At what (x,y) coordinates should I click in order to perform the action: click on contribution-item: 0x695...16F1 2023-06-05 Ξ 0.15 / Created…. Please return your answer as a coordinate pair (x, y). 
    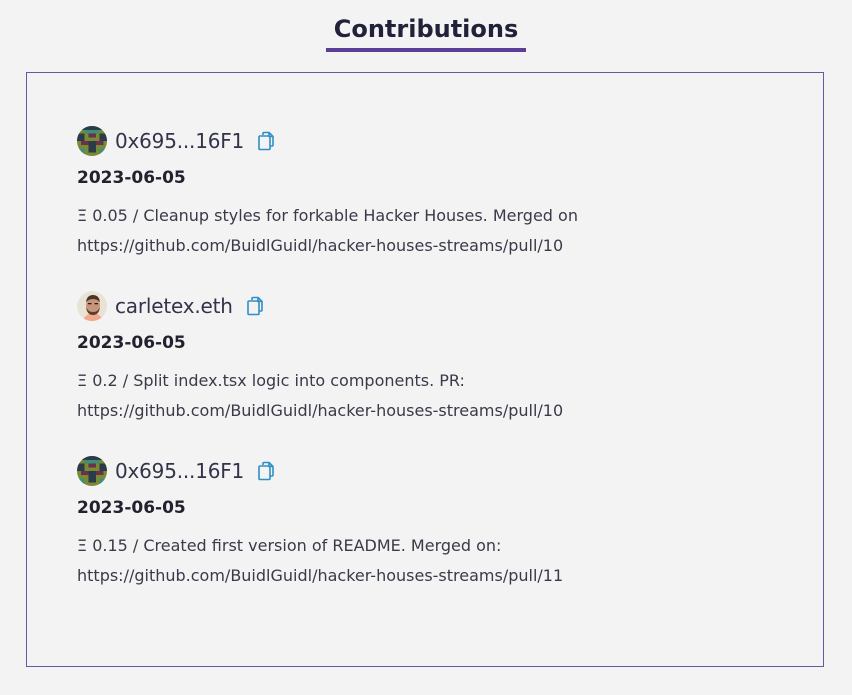
    Looking at the image, I should click on (397, 523).